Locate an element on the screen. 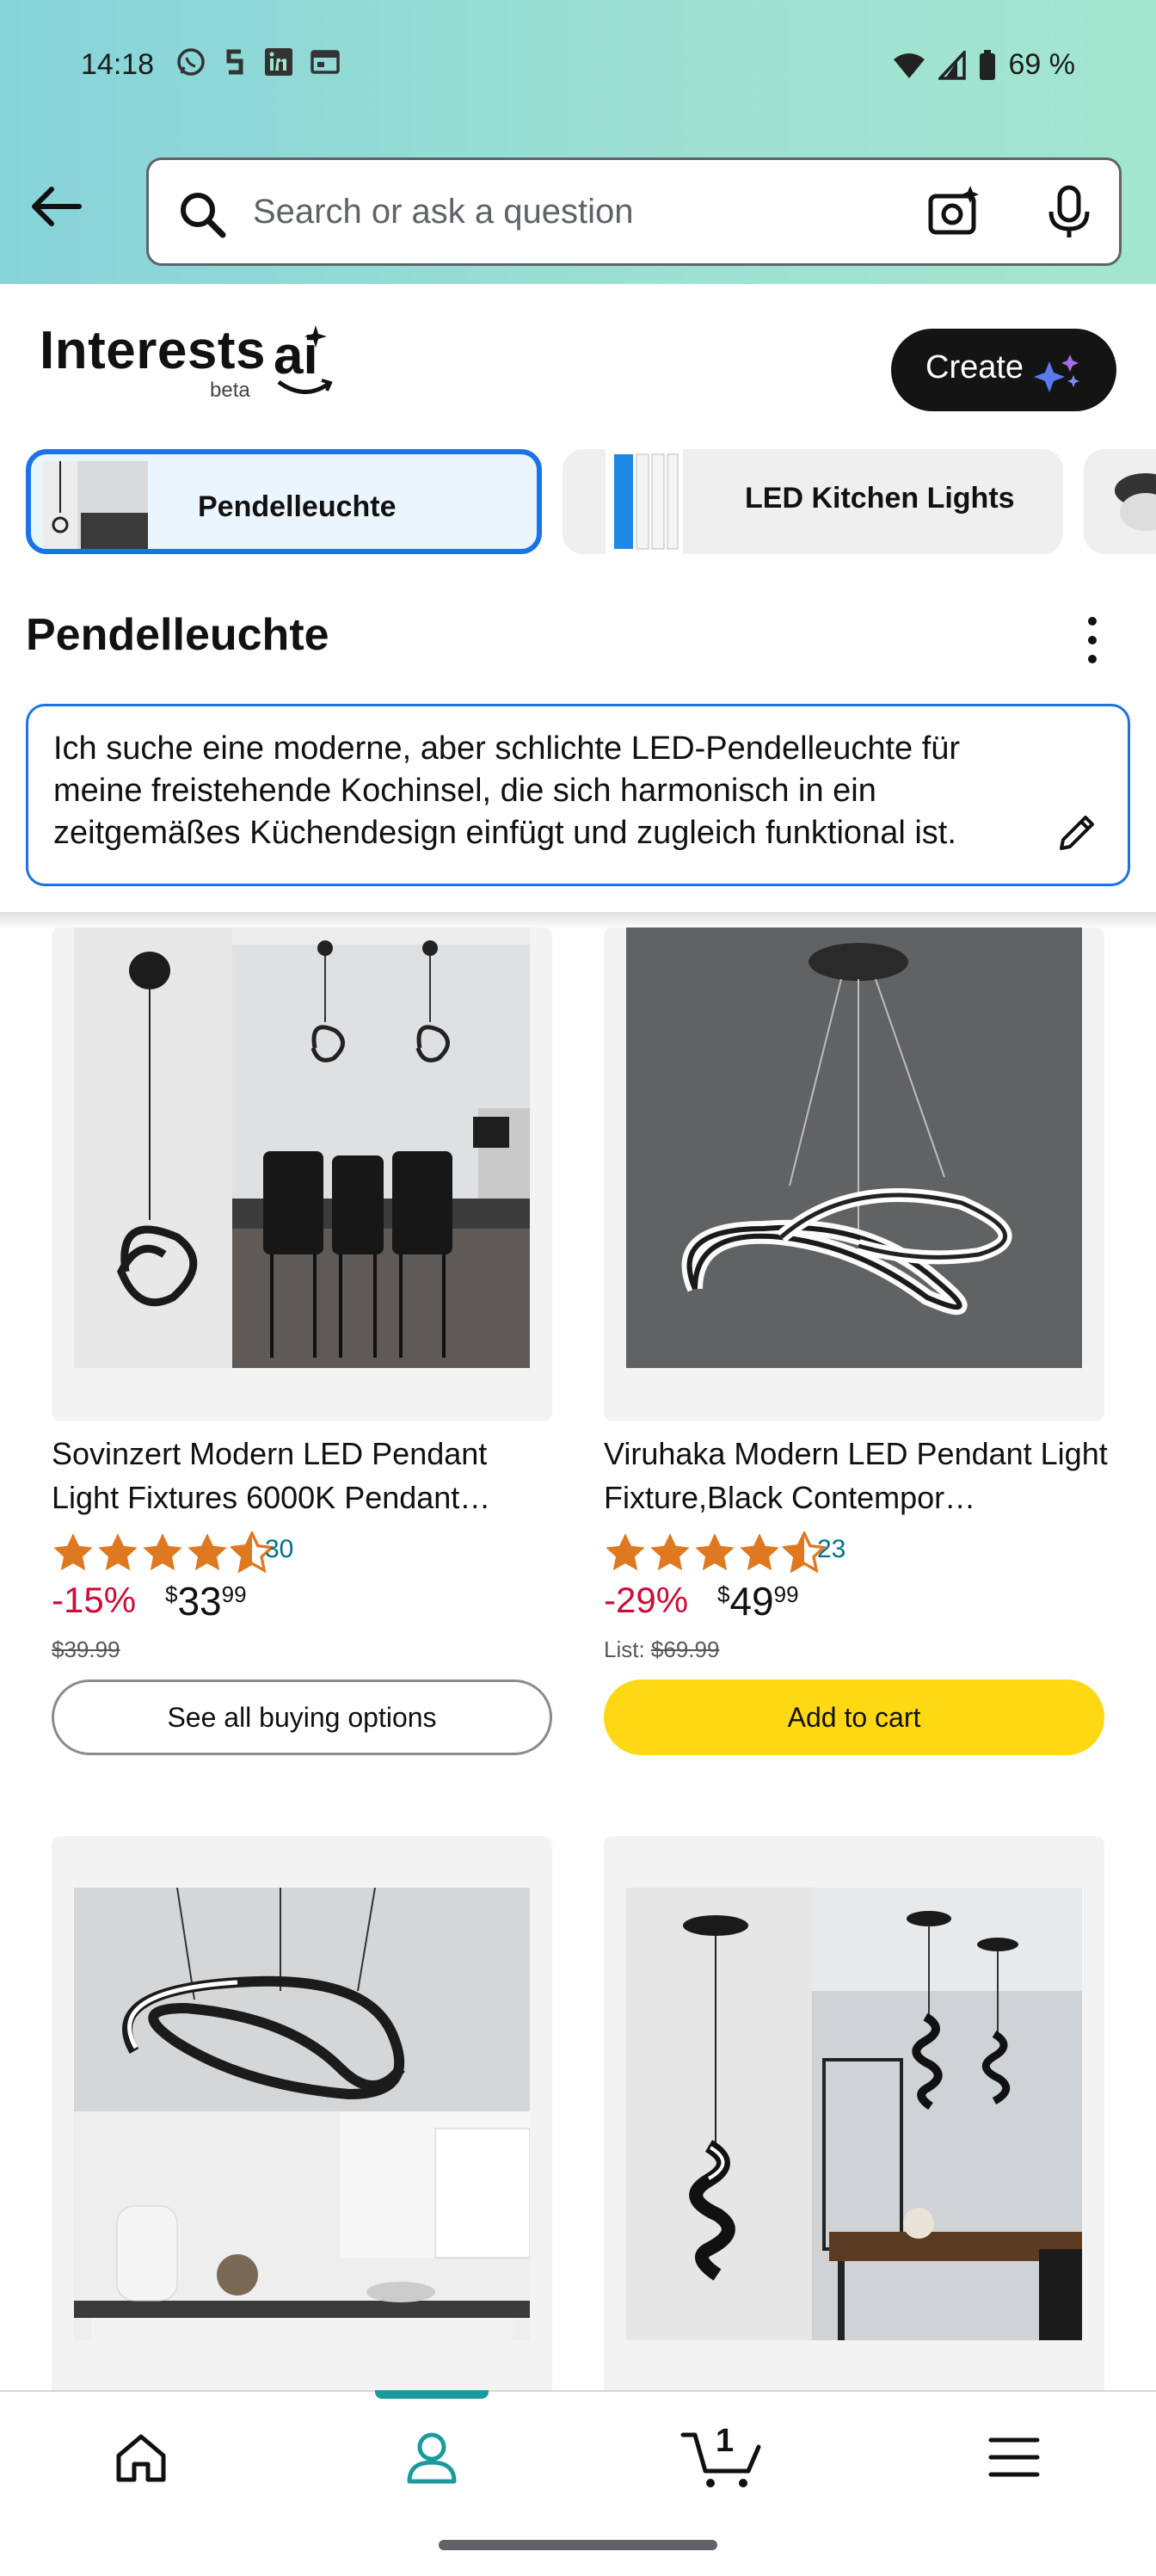  chip-led-kitchen-lights: LED Kitchen Lights is located at coordinates (813, 501).